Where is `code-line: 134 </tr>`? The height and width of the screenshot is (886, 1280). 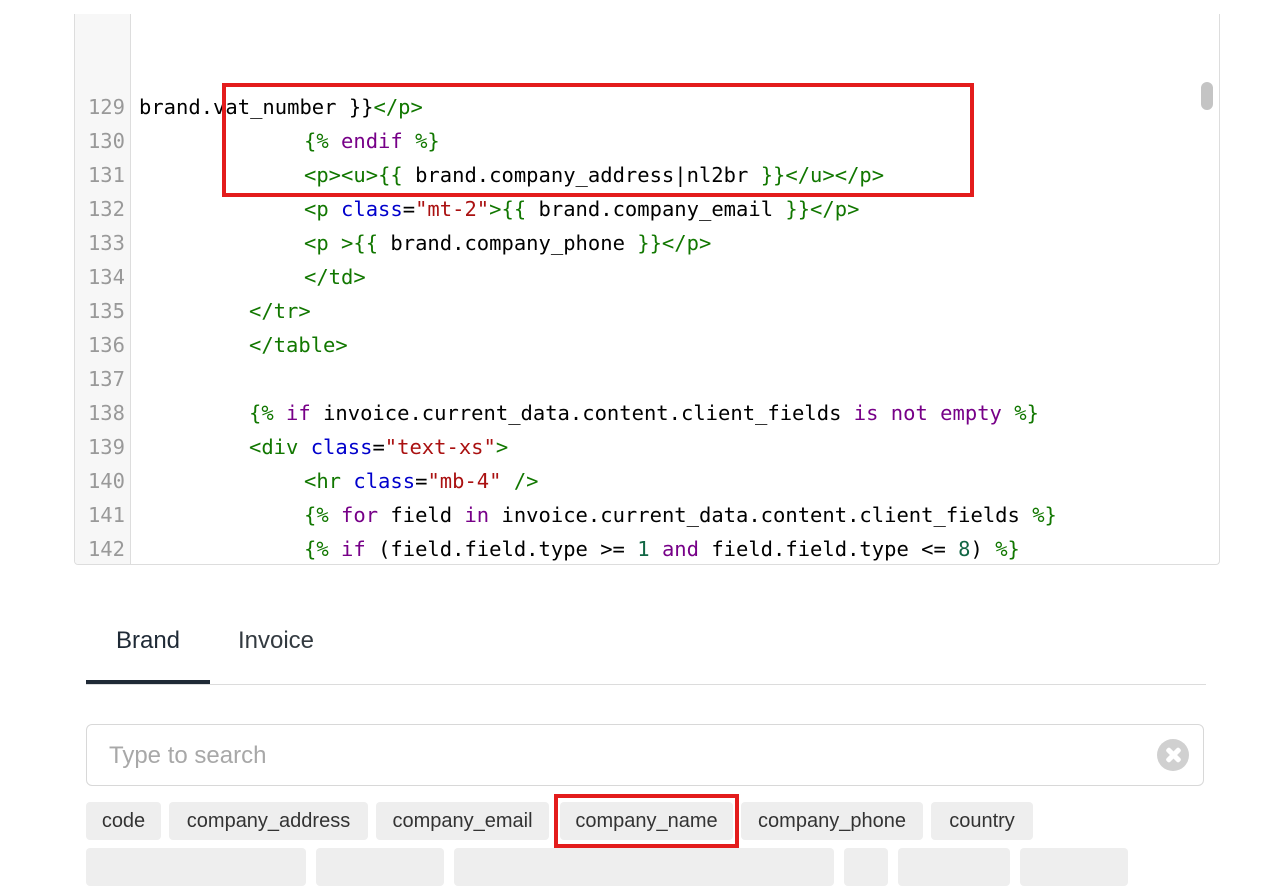 code-line: 134 </tr> is located at coordinates (647, 274).